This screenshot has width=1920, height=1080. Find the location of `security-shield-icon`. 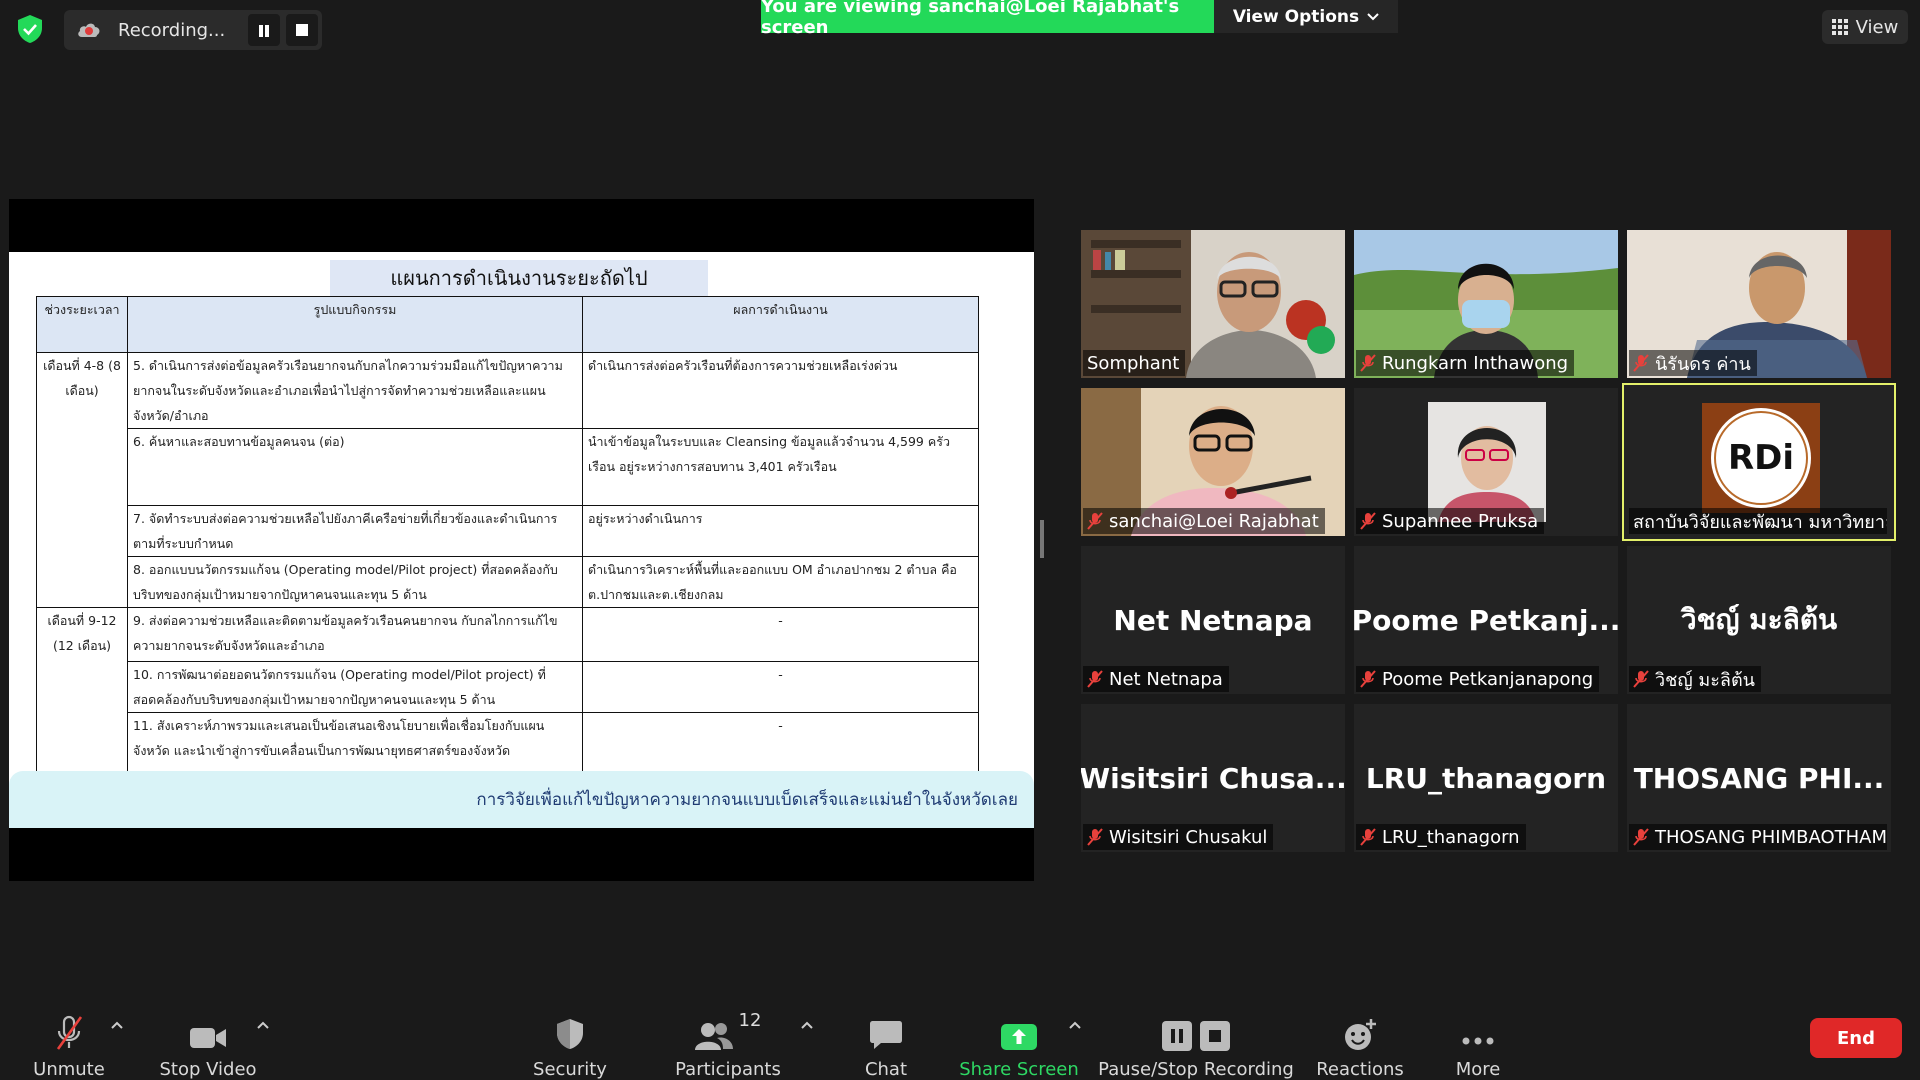

security-shield-icon is located at coordinates (30, 29).